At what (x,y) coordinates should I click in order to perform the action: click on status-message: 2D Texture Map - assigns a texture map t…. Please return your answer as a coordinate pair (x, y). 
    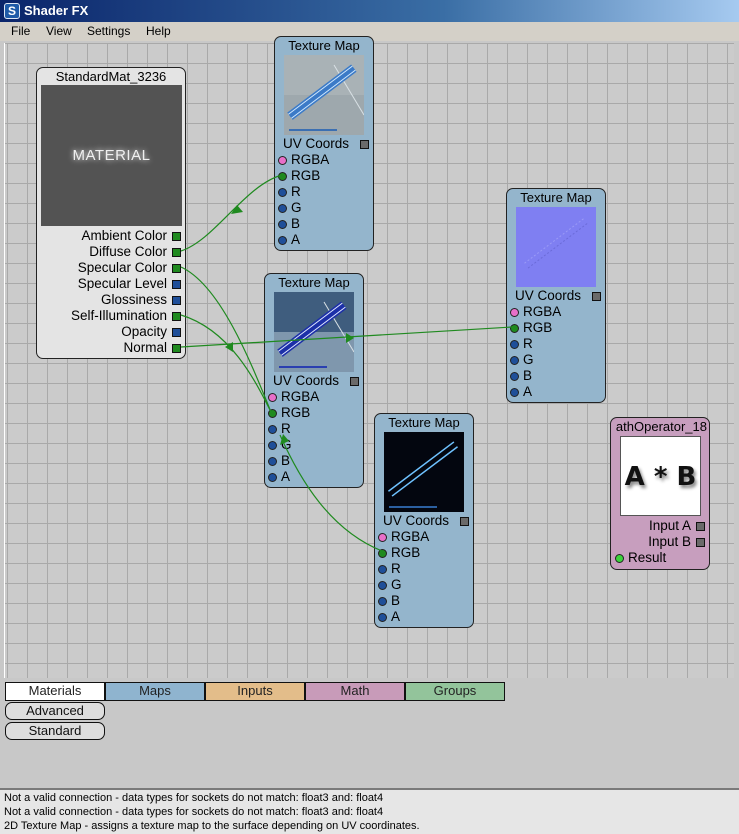
    Looking at the image, I should click on (212, 826).